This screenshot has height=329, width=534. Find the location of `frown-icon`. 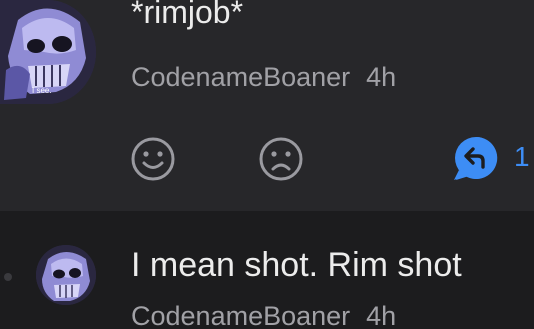

frown-icon is located at coordinates (281, 159).